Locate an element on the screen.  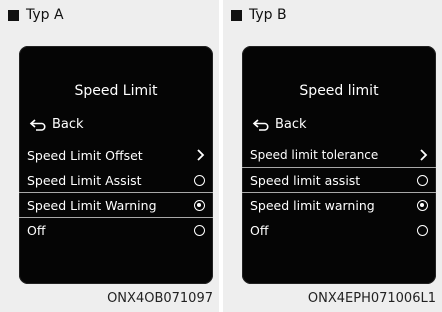
menu-item-warning: Speed Limit Warning is located at coordinates (116, 205).